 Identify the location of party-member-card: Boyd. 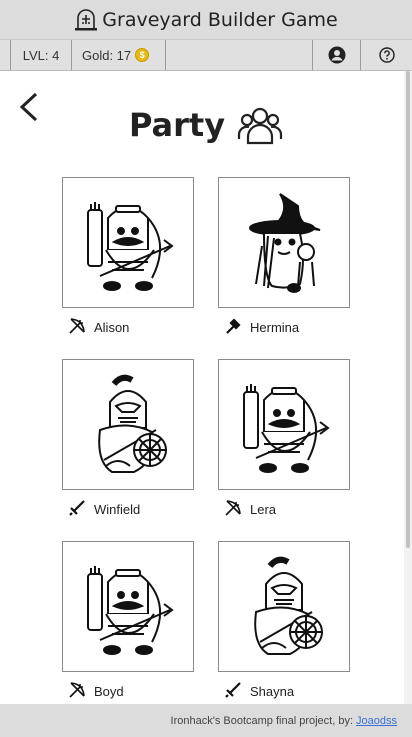
(128, 621).